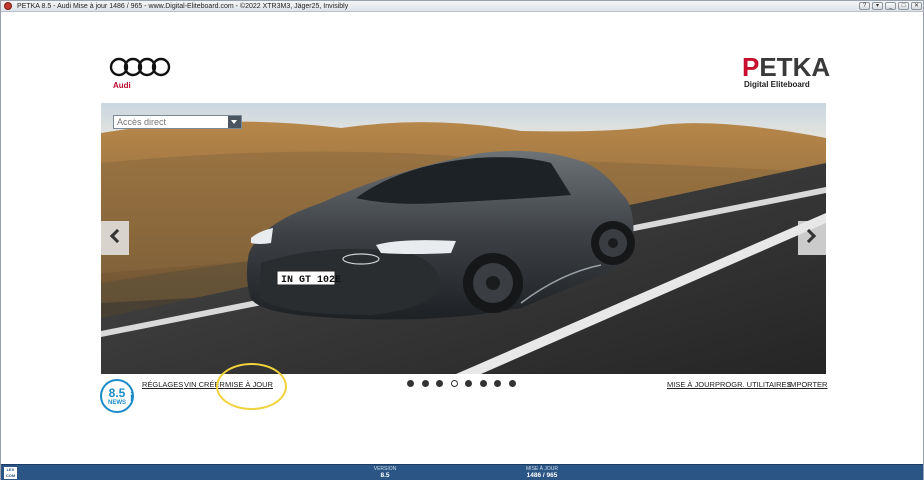 Image resolution: width=924 pixels, height=480 pixels. Describe the element at coordinates (903, 6) in the screenshot. I see `maximize-button: □` at that location.